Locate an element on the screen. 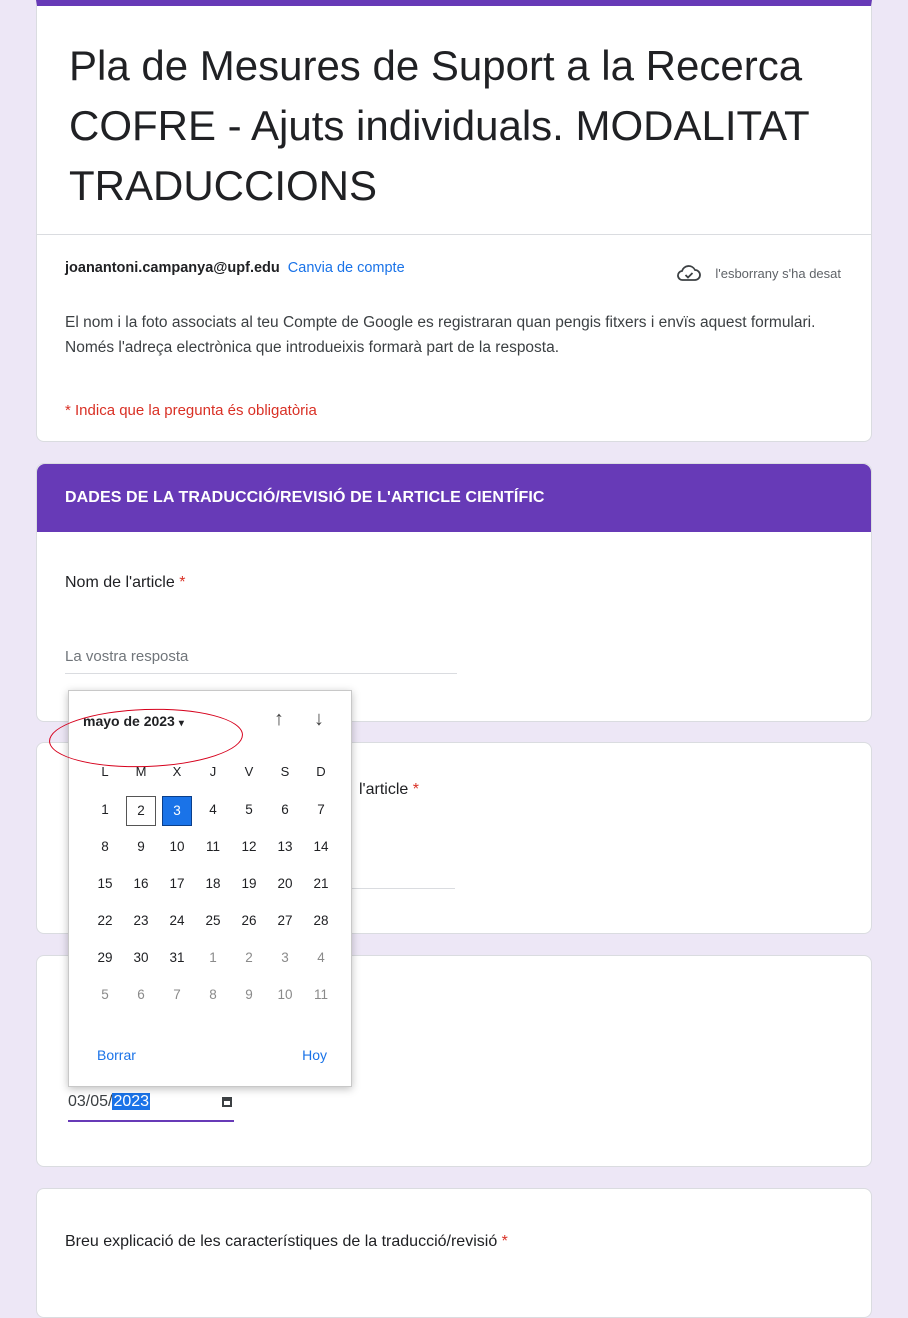 The image size is (908, 1318). calendar-day: 11 is located at coordinates (213, 848).